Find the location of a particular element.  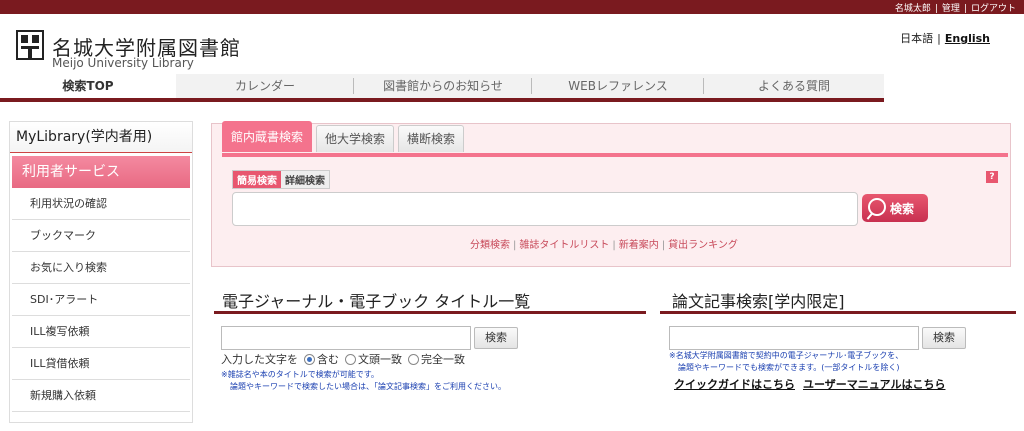

nav-faq: よくある質問 is located at coordinates (794, 86).